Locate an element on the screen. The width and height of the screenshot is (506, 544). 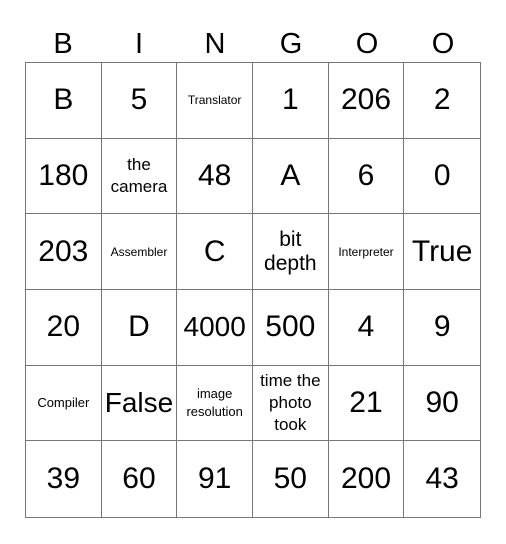
bingo-cell: 90 is located at coordinates (442, 404).